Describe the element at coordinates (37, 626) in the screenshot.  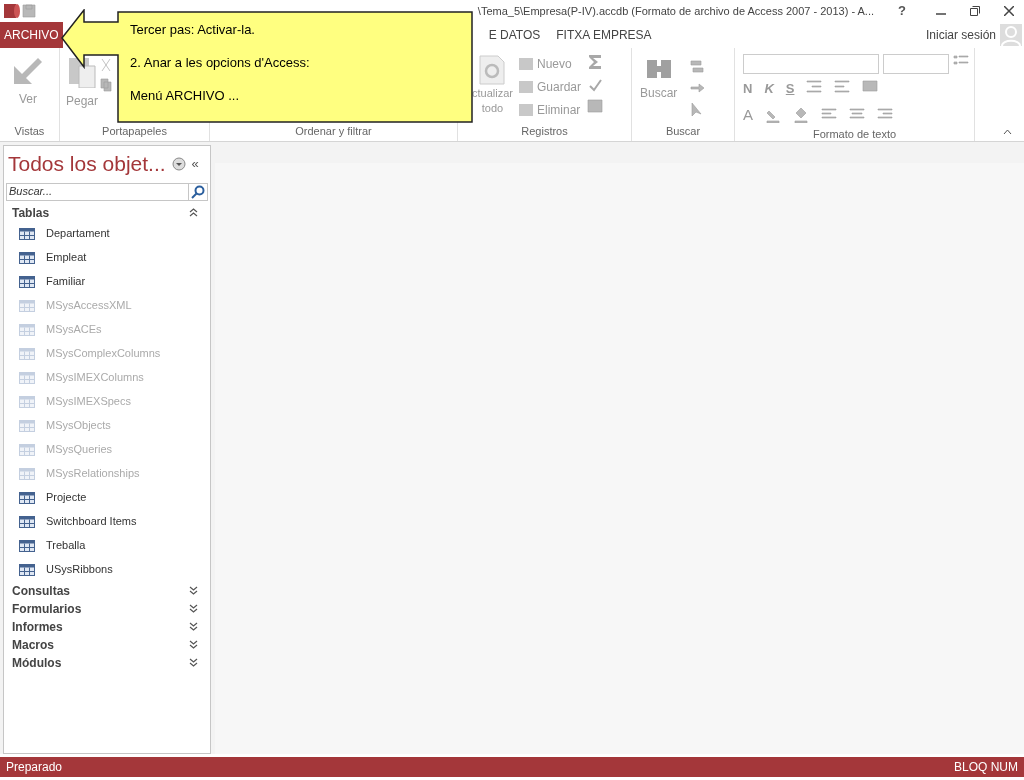
I see `group-header: Informes` at that location.